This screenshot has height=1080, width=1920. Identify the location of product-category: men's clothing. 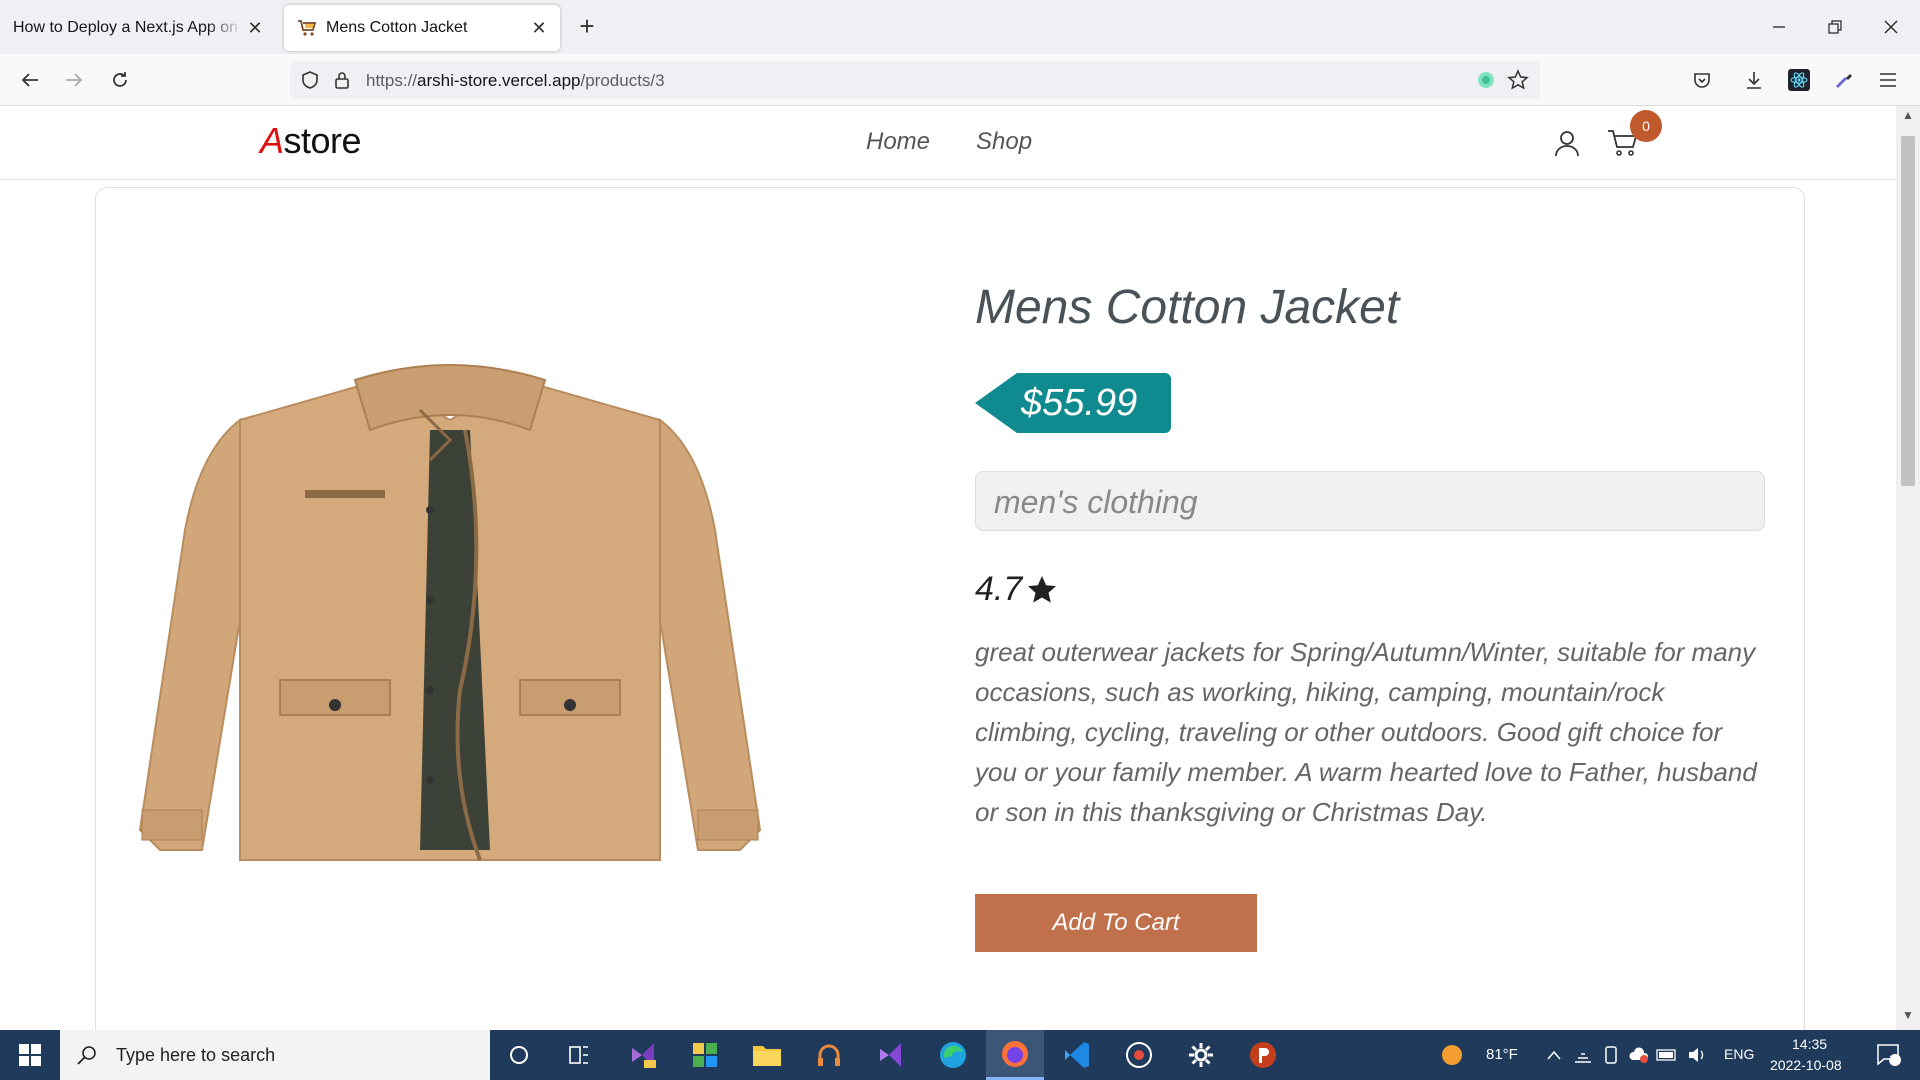
(1096, 502).